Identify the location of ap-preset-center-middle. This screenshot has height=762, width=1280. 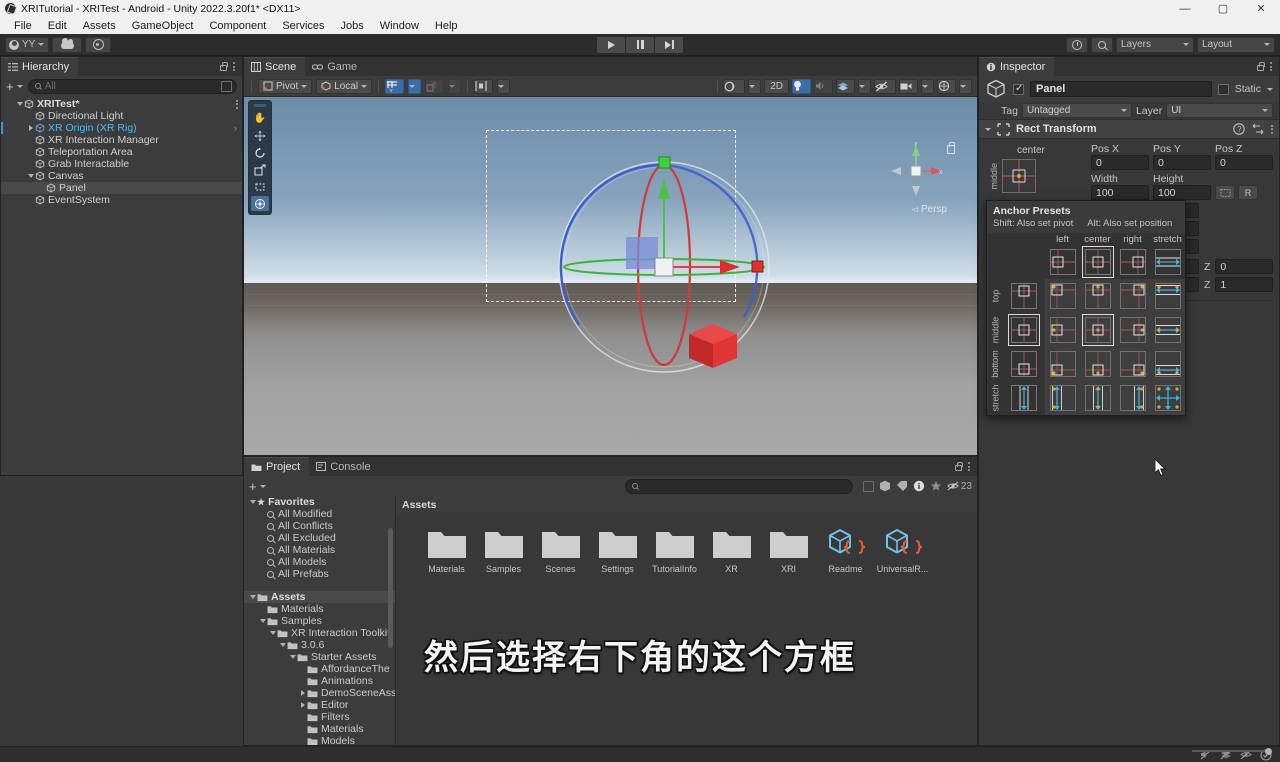
(1097, 330).